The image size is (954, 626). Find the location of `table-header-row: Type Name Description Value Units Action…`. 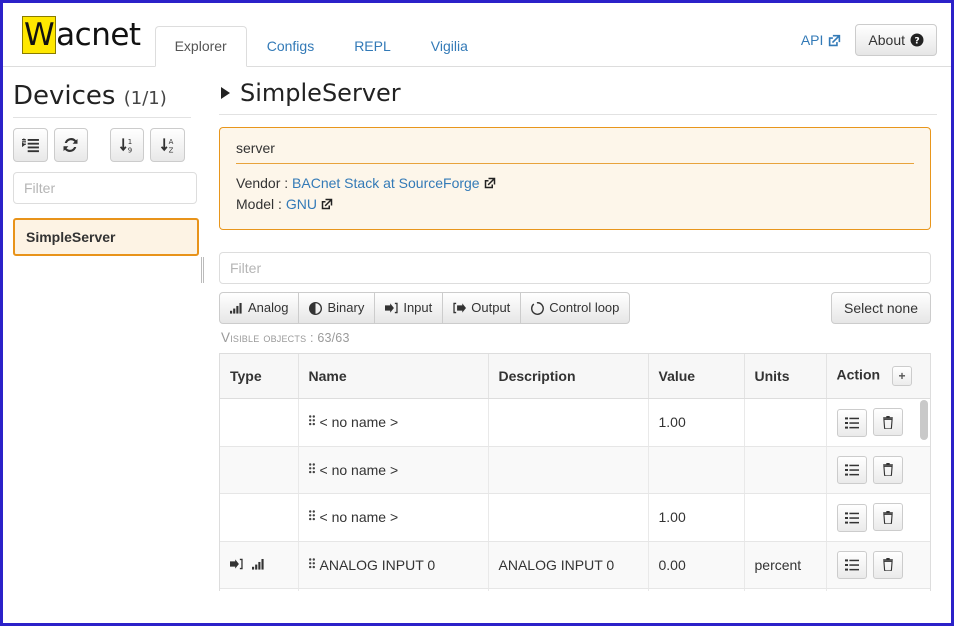

table-header-row: Type Name Description Value Units Action… is located at coordinates (575, 376).